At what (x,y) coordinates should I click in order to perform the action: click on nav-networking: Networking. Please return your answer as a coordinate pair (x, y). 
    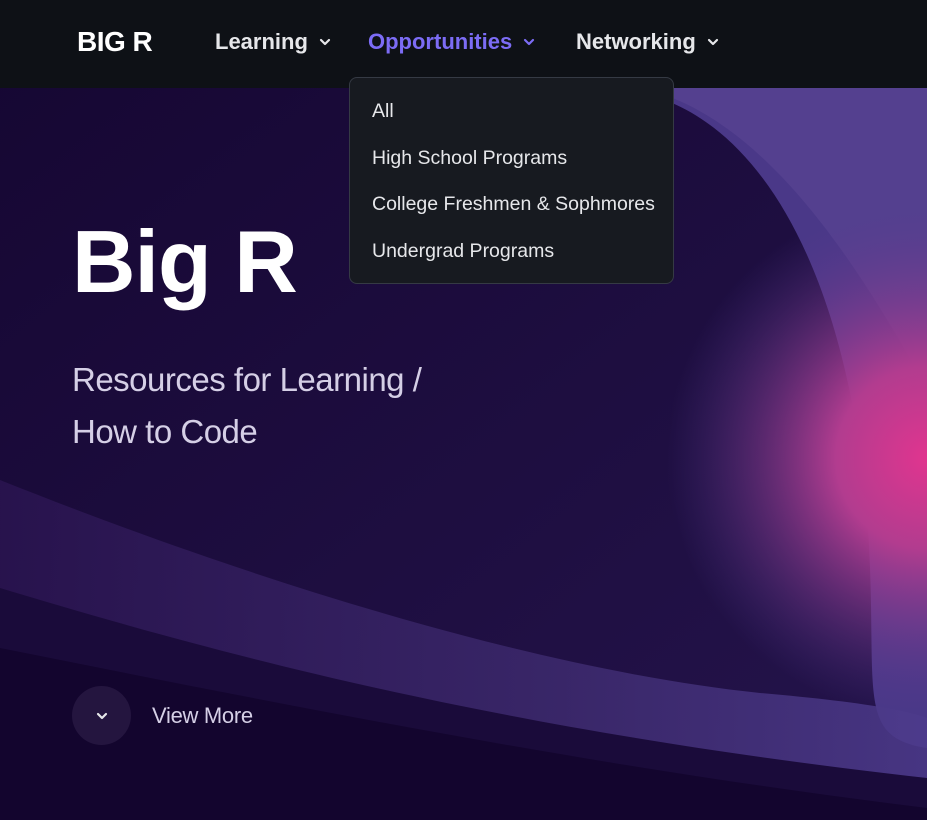
    Looking at the image, I should click on (648, 42).